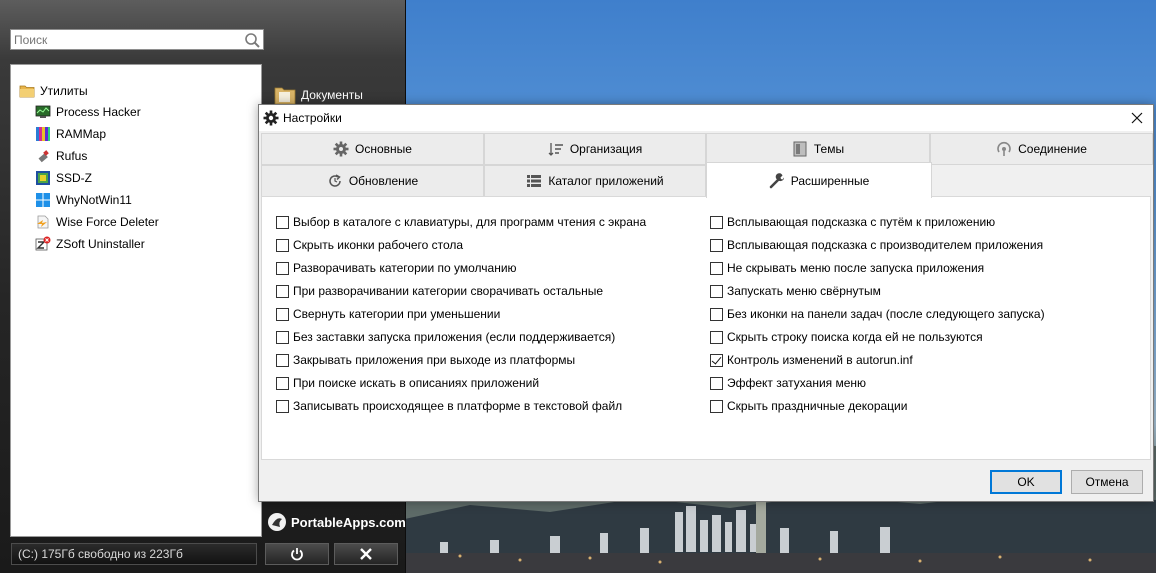  What do you see at coordinates (43, 111) in the screenshot?
I see `process-hacker-icon` at bounding box center [43, 111].